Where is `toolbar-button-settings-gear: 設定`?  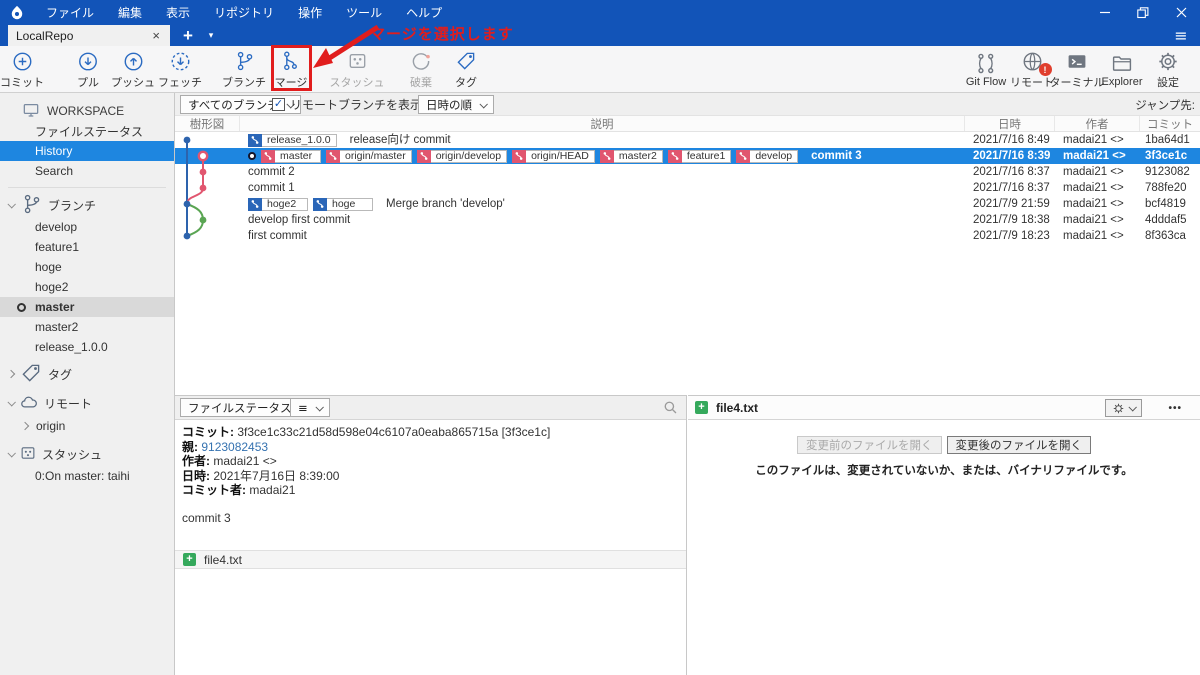 toolbar-button-settings-gear: 設定 is located at coordinates (1168, 69).